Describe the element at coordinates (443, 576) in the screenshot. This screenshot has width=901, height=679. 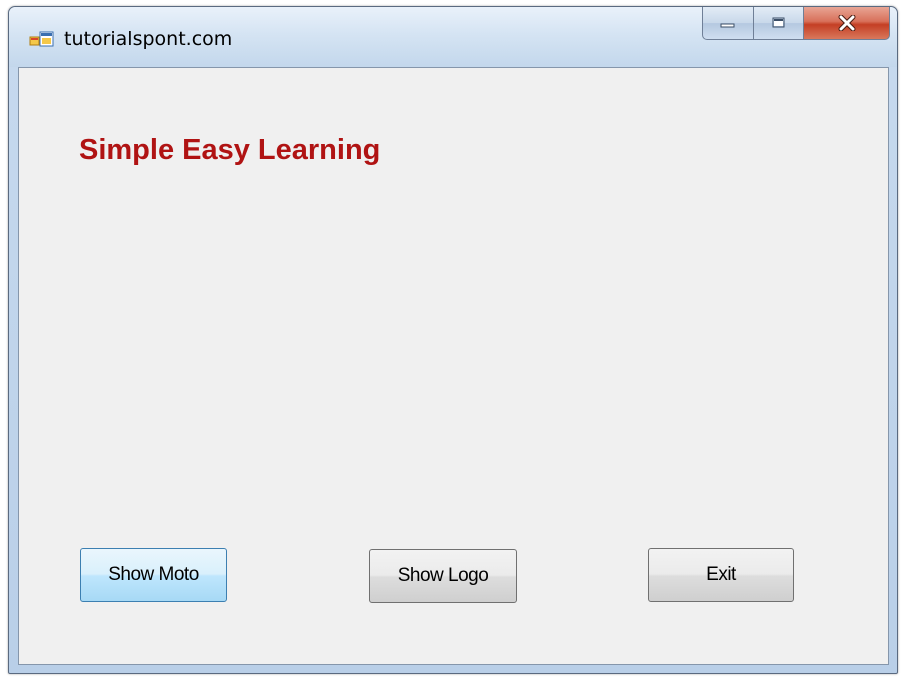
I see `show-logo-button: Show Logo` at that location.